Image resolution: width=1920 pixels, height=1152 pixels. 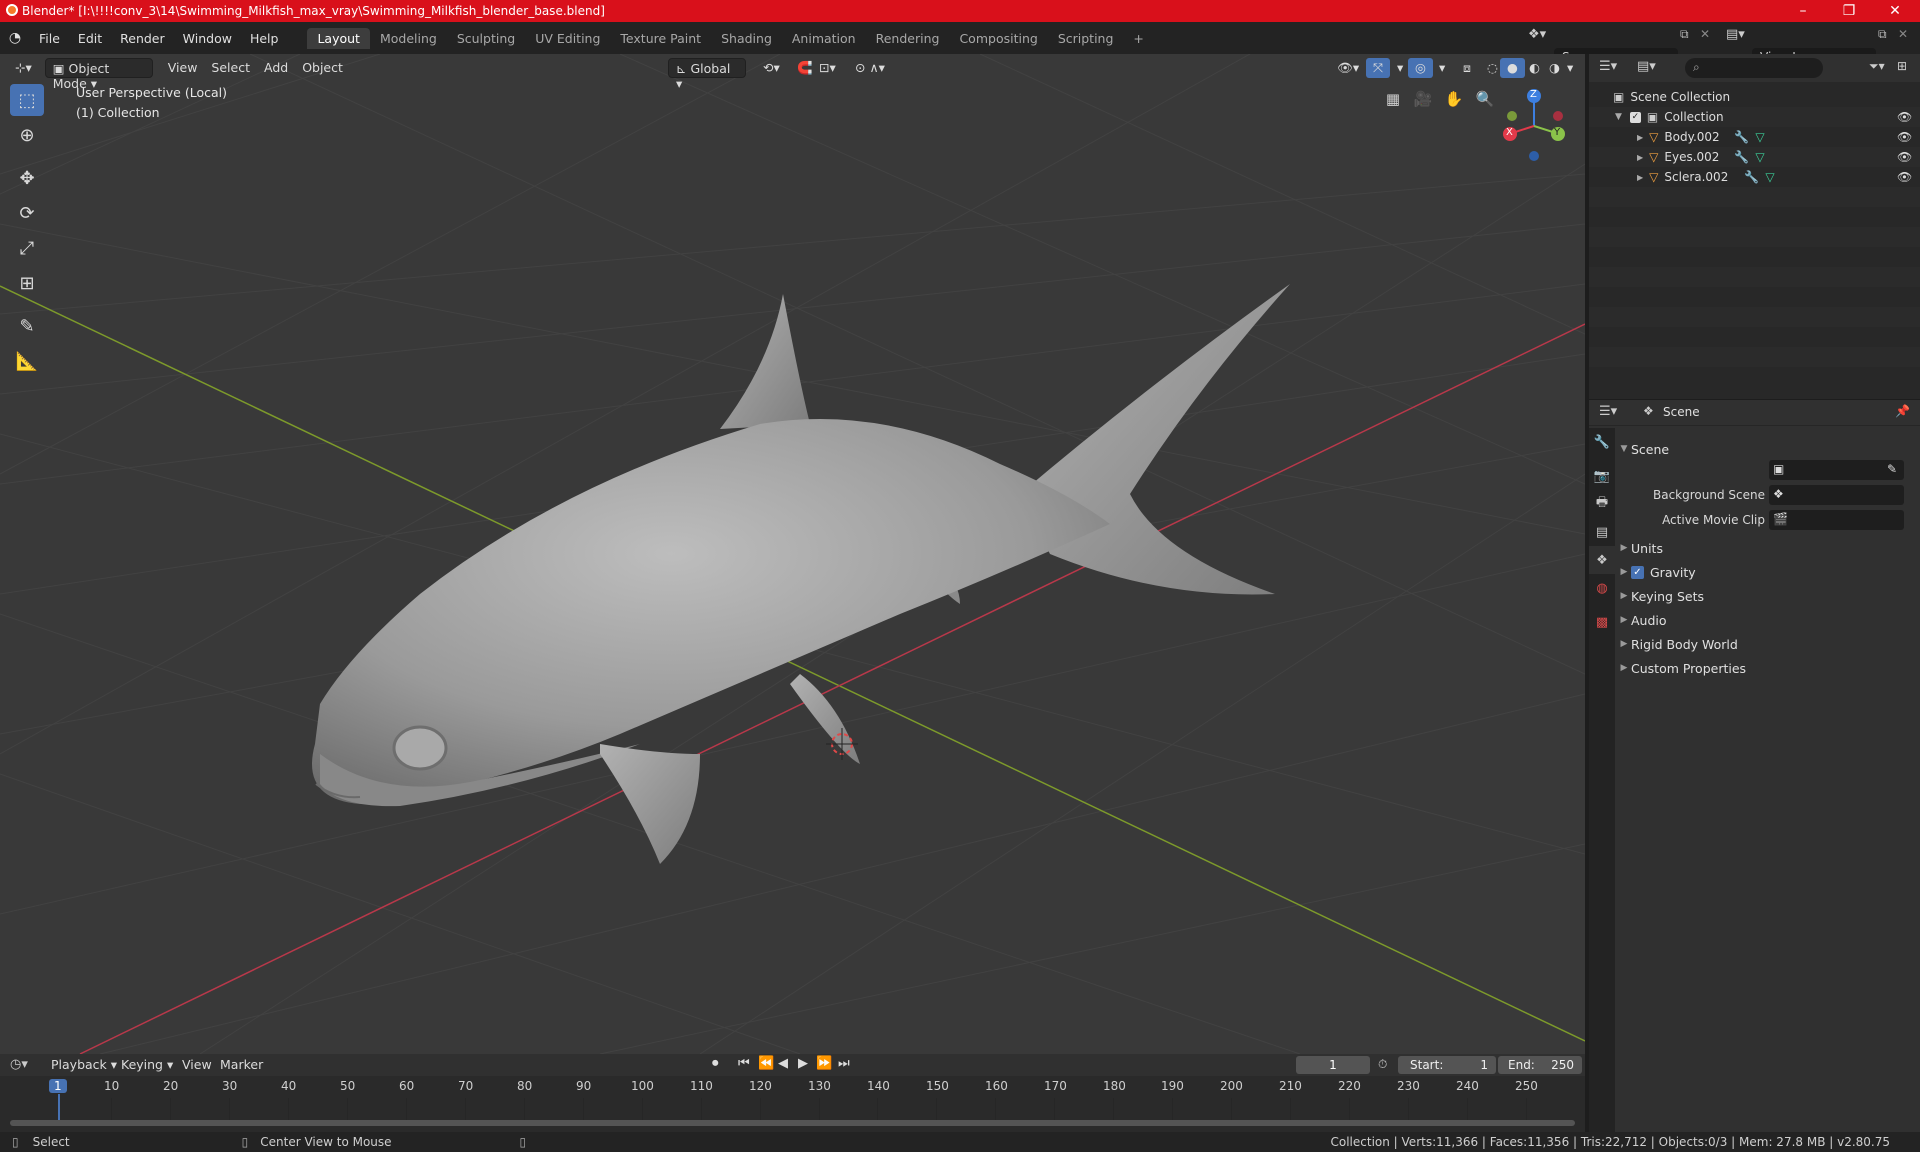 I want to click on display-mode-icon: ▤▾, so click(x=1646, y=66).